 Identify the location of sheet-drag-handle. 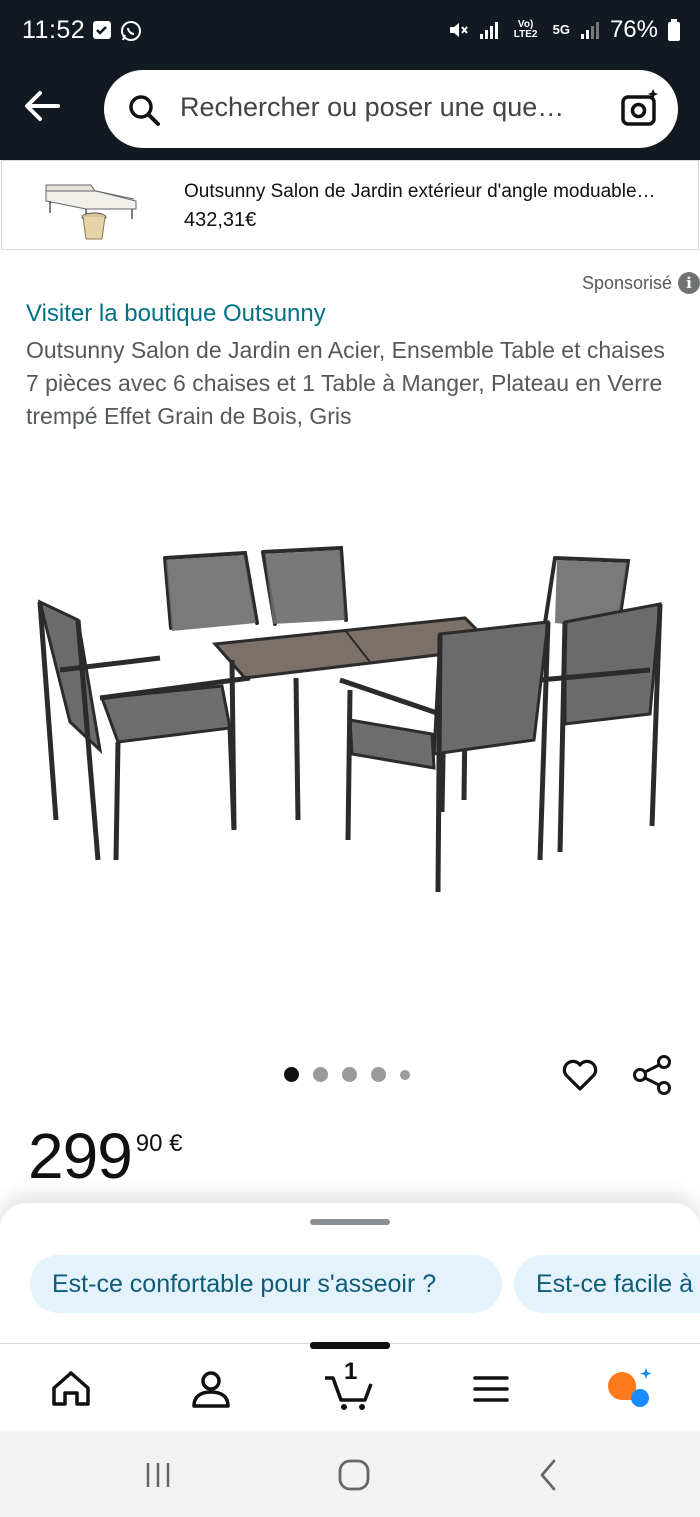
(350, 1222).